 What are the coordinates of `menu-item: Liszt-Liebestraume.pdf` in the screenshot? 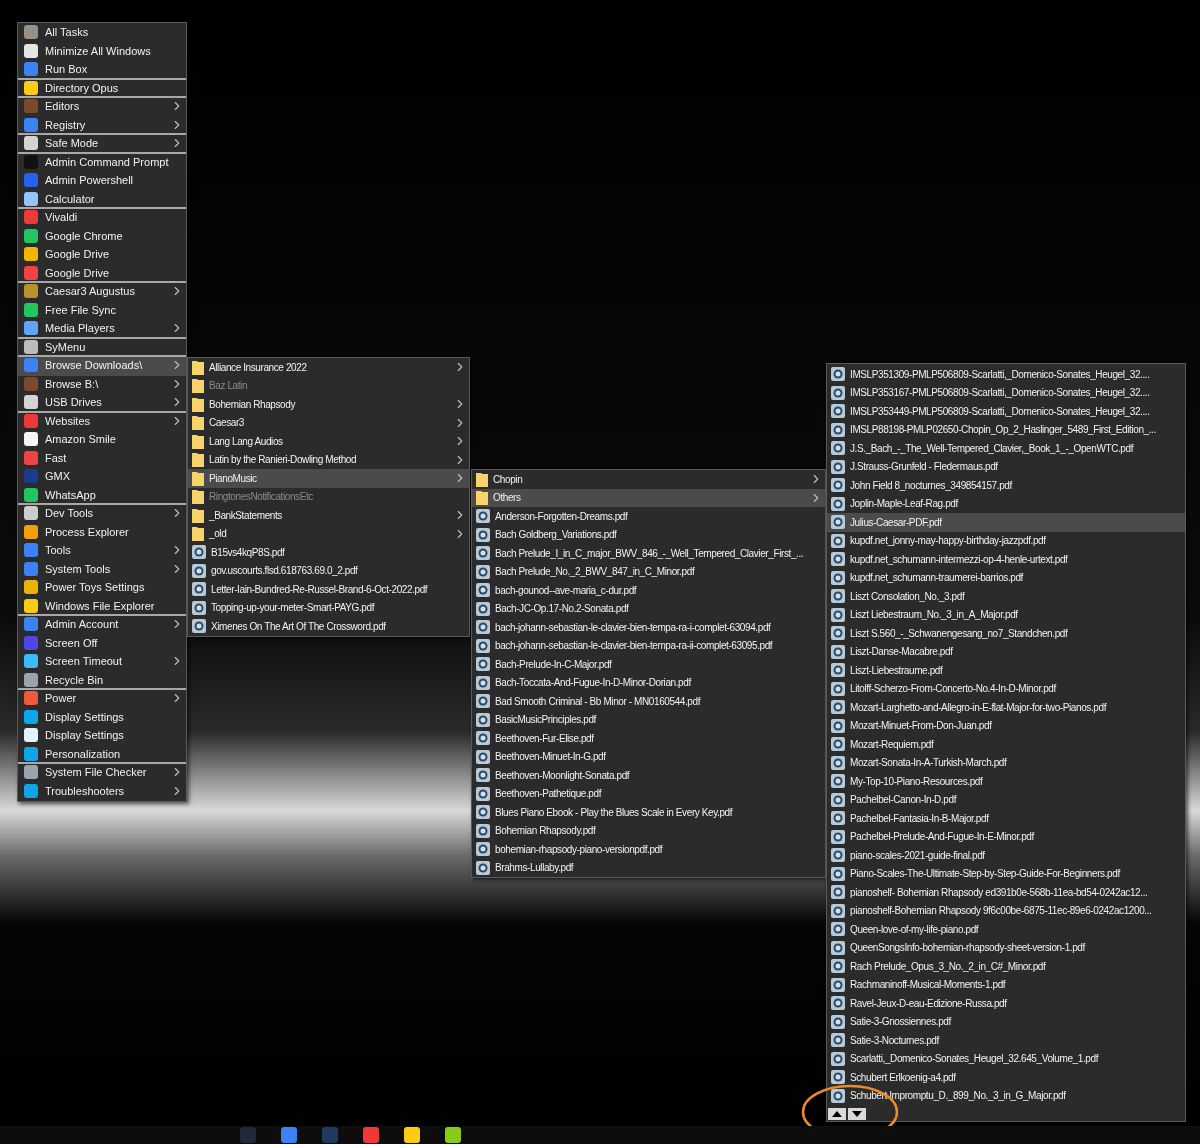 It's located at (1006, 670).